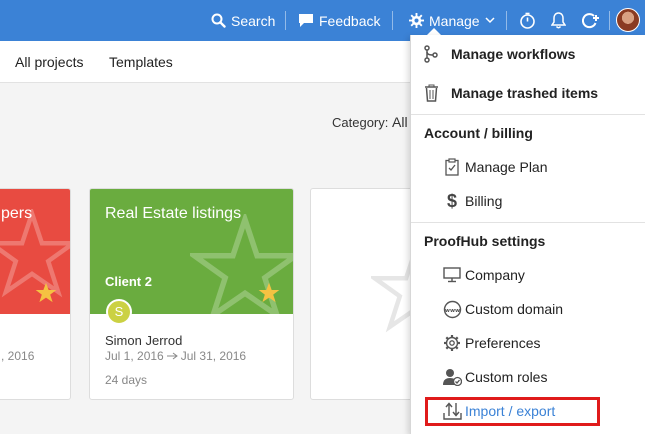 The height and width of the screenshot is (434, 645). I want to click on timer-icon, so click(527, 20).